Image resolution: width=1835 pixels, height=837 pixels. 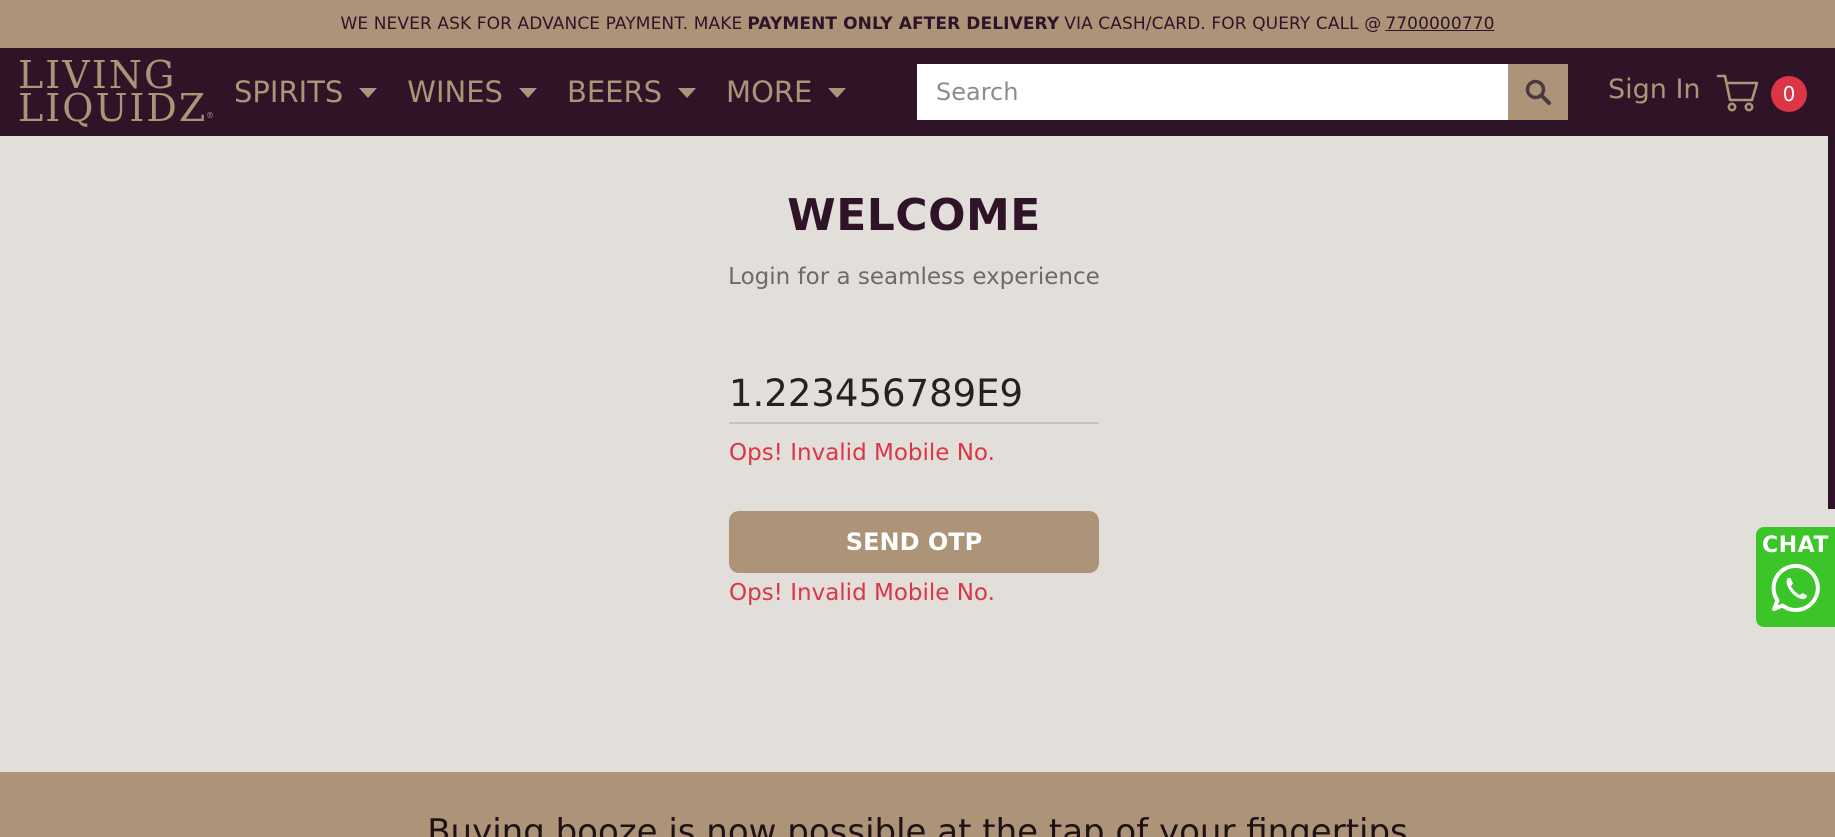 I want to click on announcement-text-after: VIA CASH/CARD. FOR QUERY CALL @, so click(x=1223, y=24).